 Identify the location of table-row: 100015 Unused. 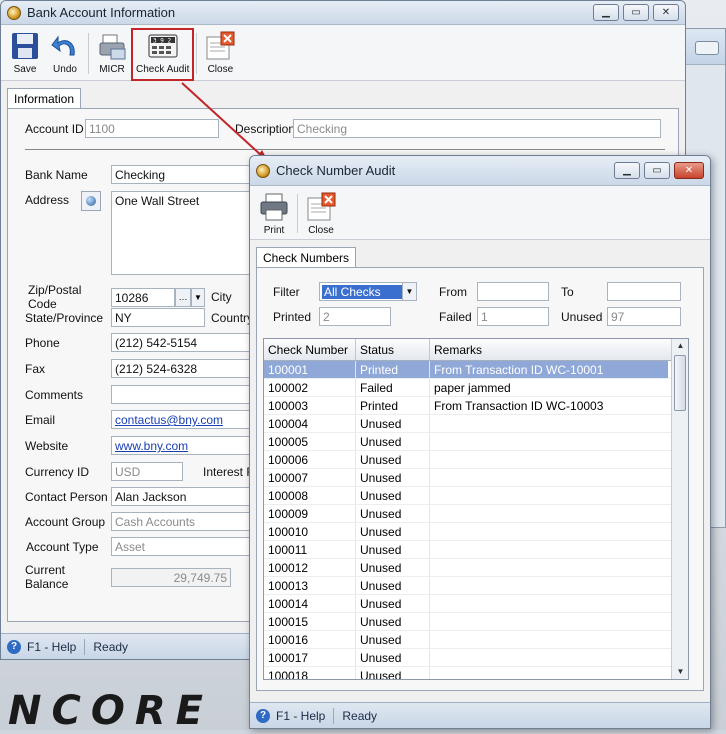
(476, 622).